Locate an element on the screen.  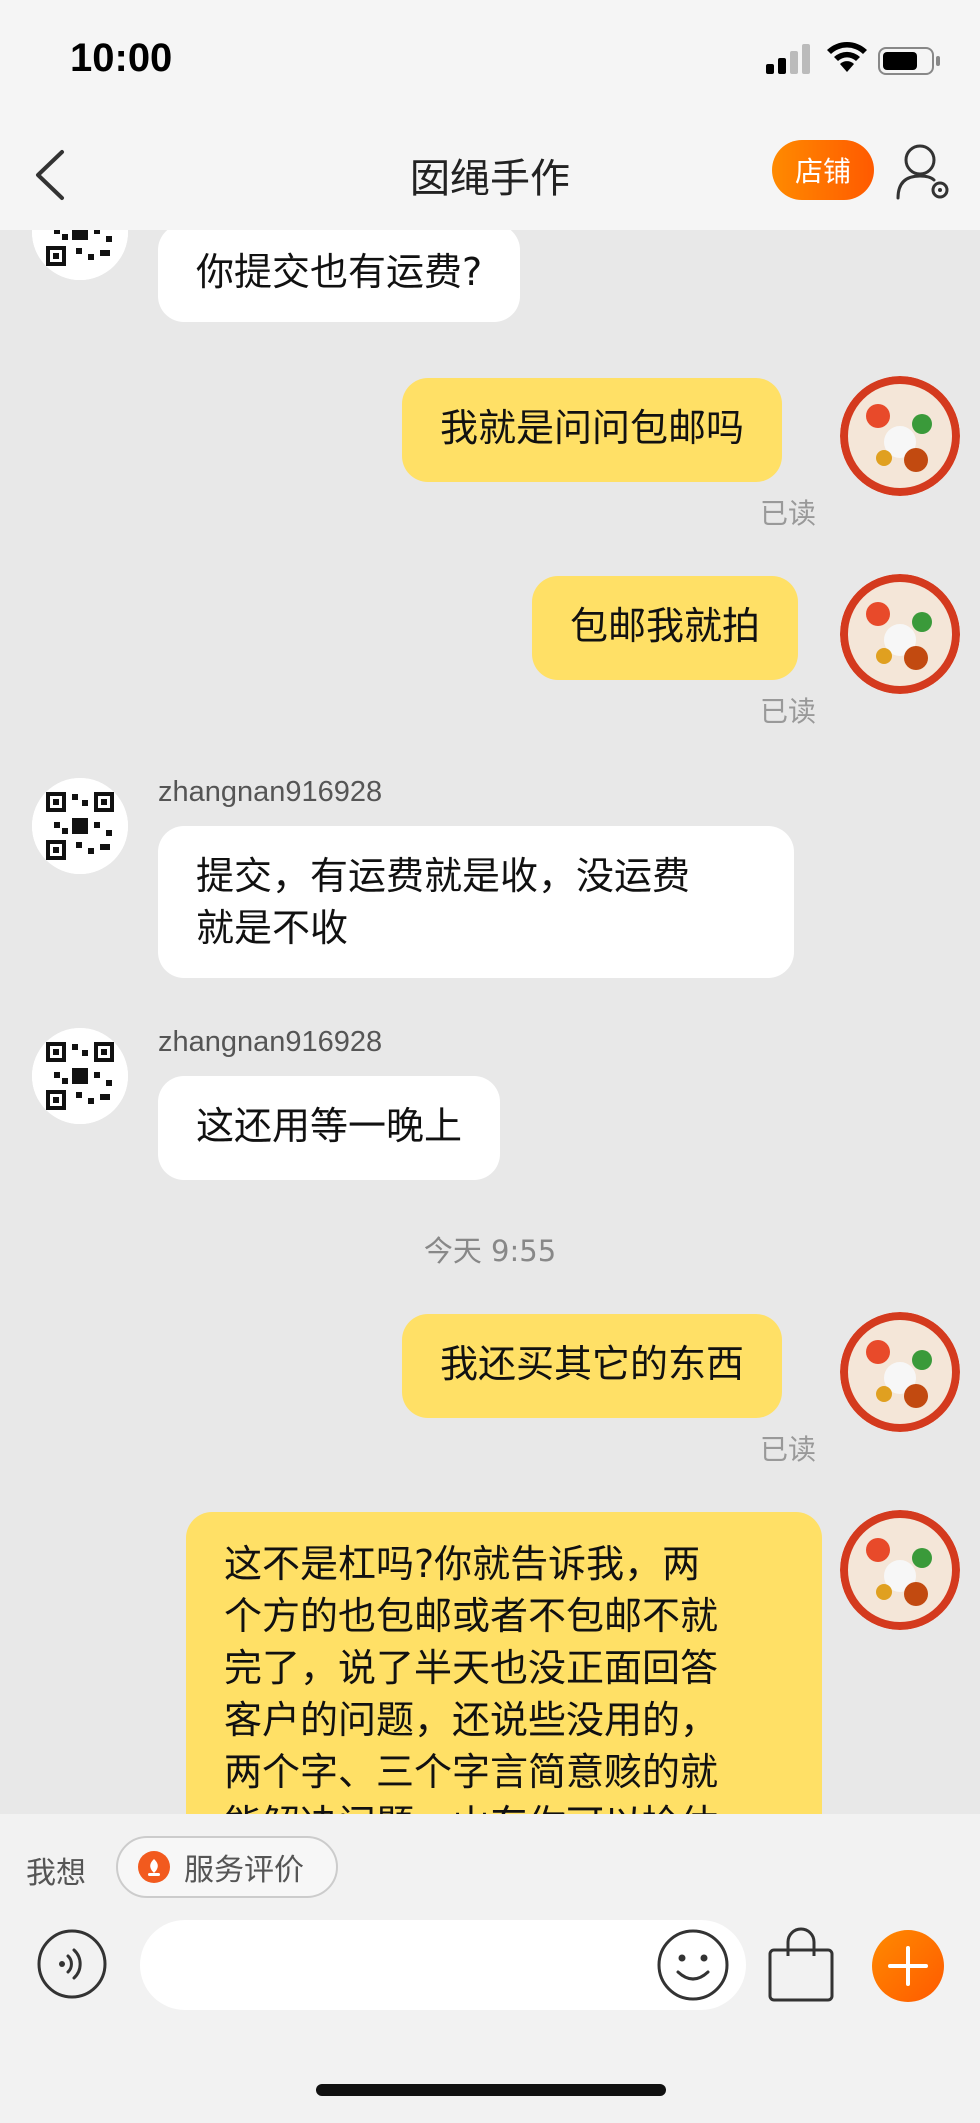
message-text-line: 这不是杠吗?你就告诉我，两 is located at coordinates (462, 1564).